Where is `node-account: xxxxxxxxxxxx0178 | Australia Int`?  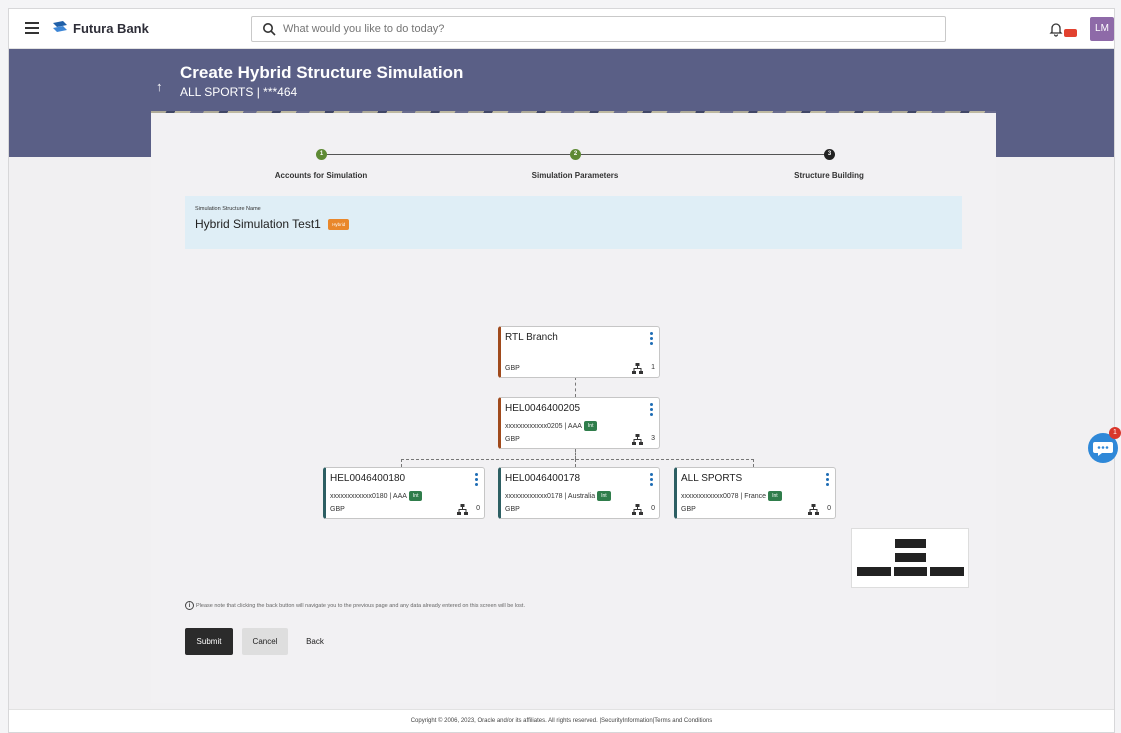
node-account: xxxxxxxxxxxx0178 | Australia Int is located at coordinates (558, 496).